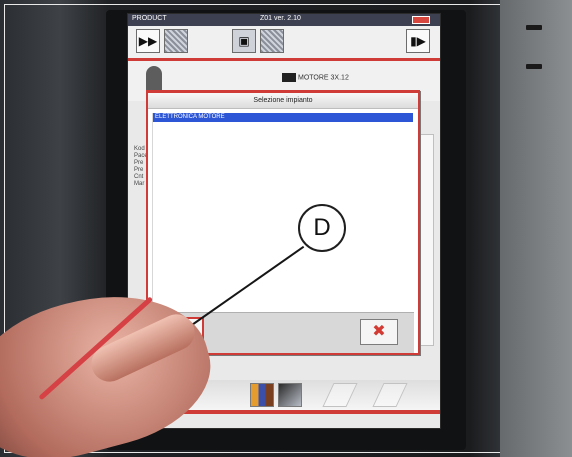 The image size is (572, 457). Describe the element at coordinates (323, 78) in the screenshot. I see `motor-label-text: MOTORE 3X.12` at that location.